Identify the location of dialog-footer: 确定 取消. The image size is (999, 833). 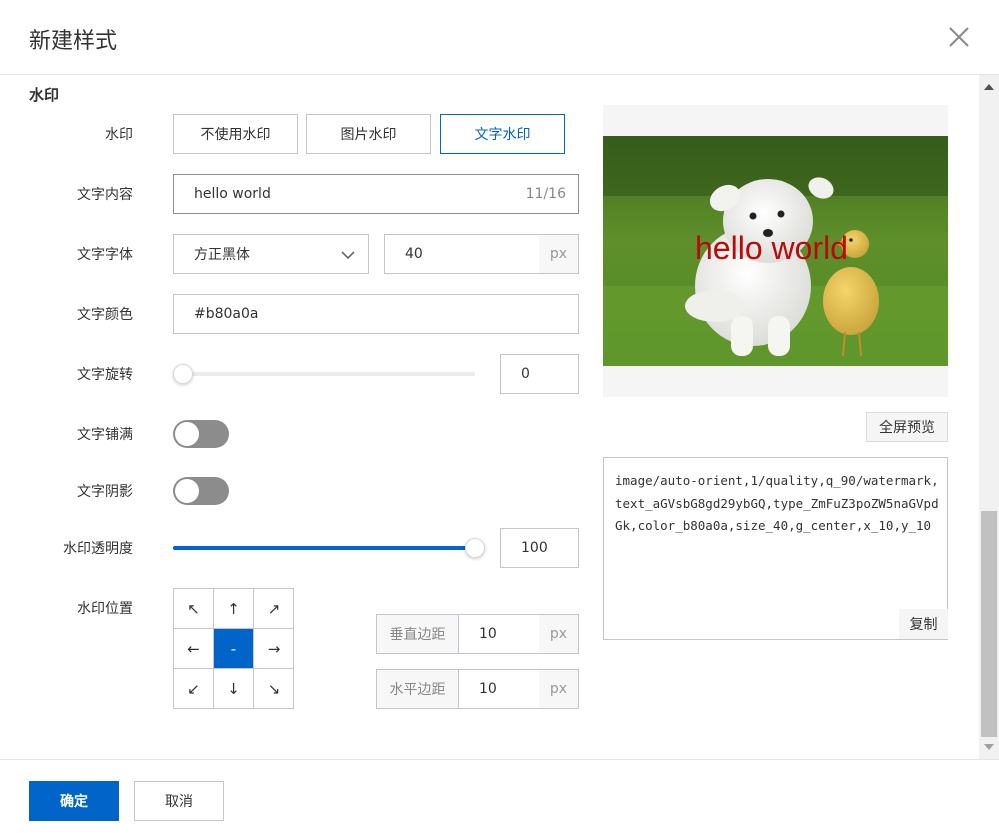
(499, 796).